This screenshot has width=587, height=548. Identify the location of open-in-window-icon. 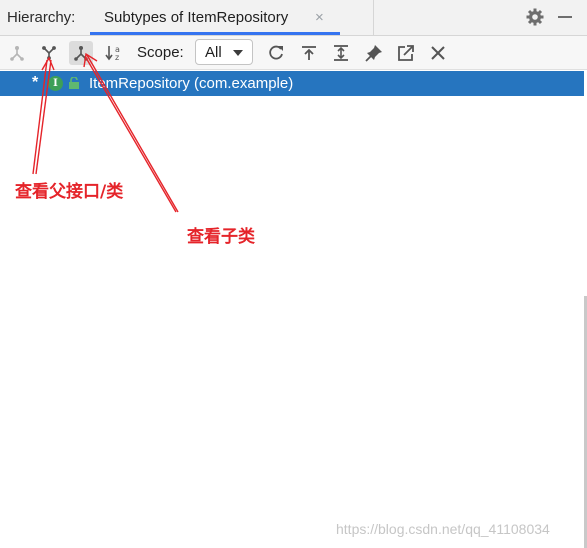
(406, 53).